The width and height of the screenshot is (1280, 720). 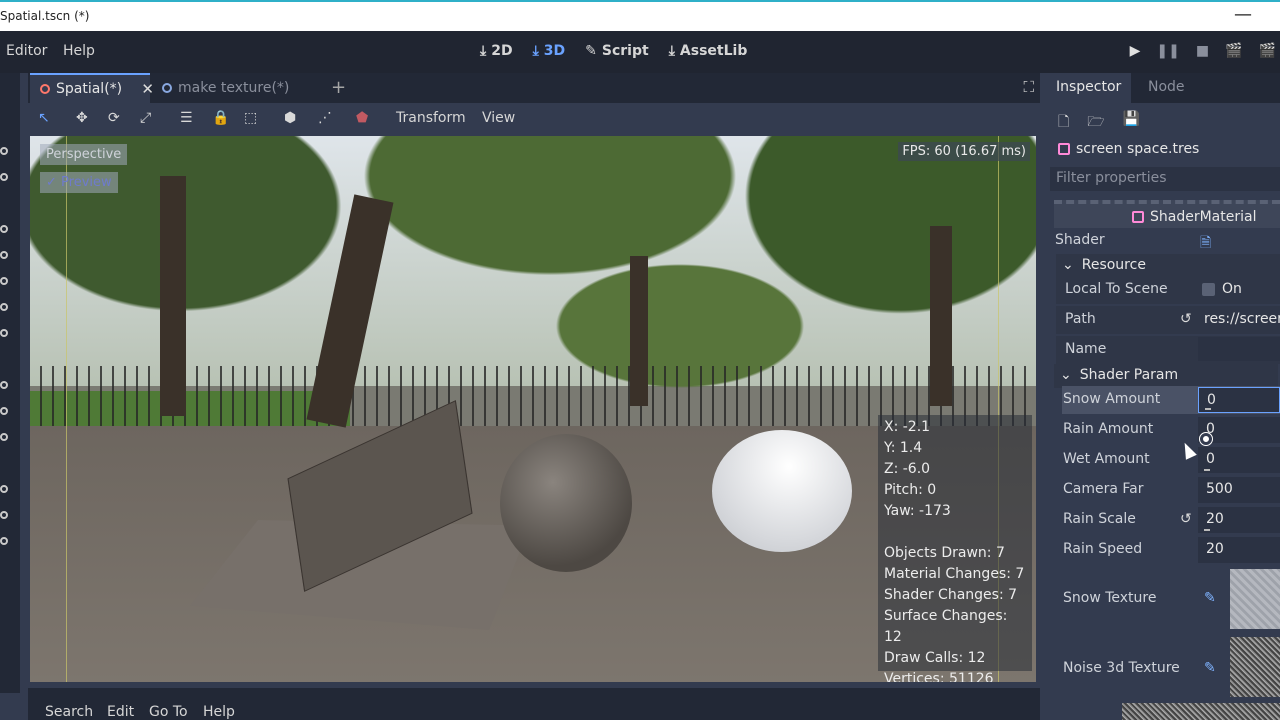 I want to click on camera-y: Y: 1.4, so click(x=903, y=448).